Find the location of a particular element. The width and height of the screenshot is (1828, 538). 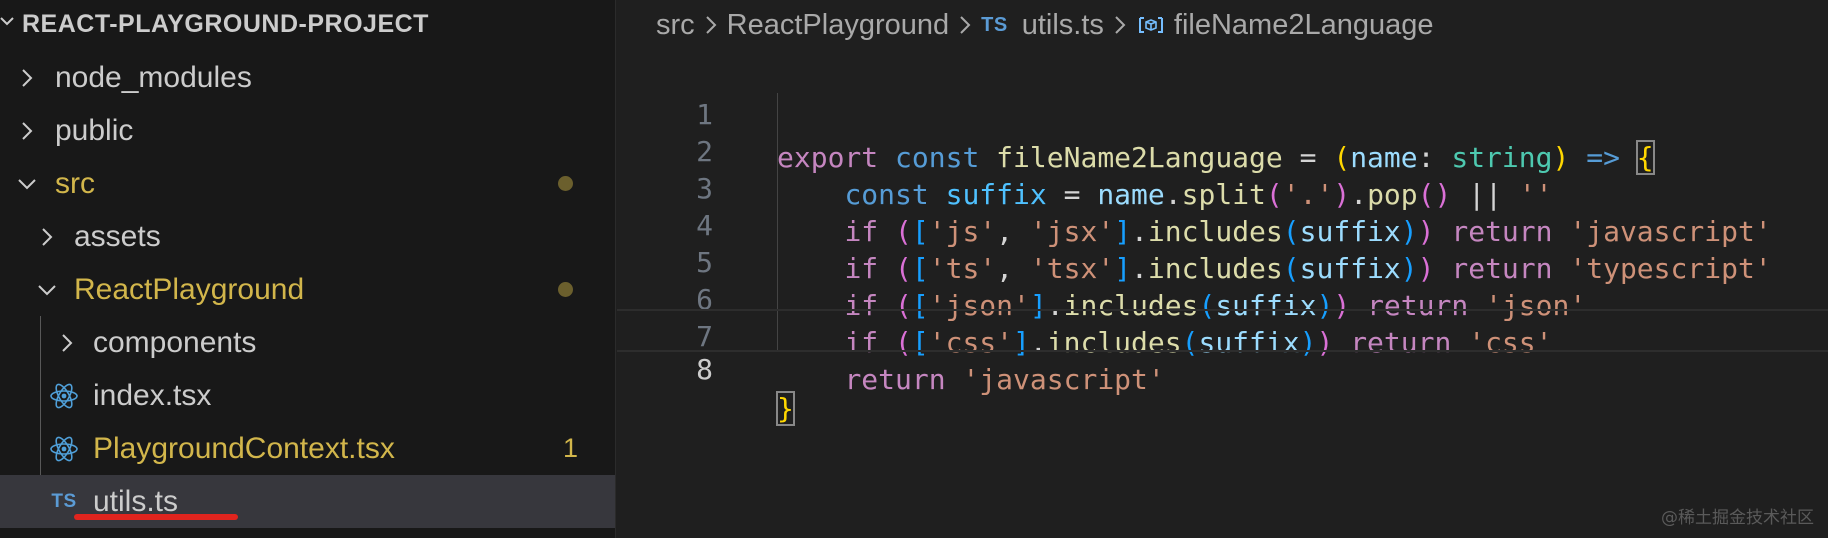

tree-item-label: public is located at coordinates (94, 130).